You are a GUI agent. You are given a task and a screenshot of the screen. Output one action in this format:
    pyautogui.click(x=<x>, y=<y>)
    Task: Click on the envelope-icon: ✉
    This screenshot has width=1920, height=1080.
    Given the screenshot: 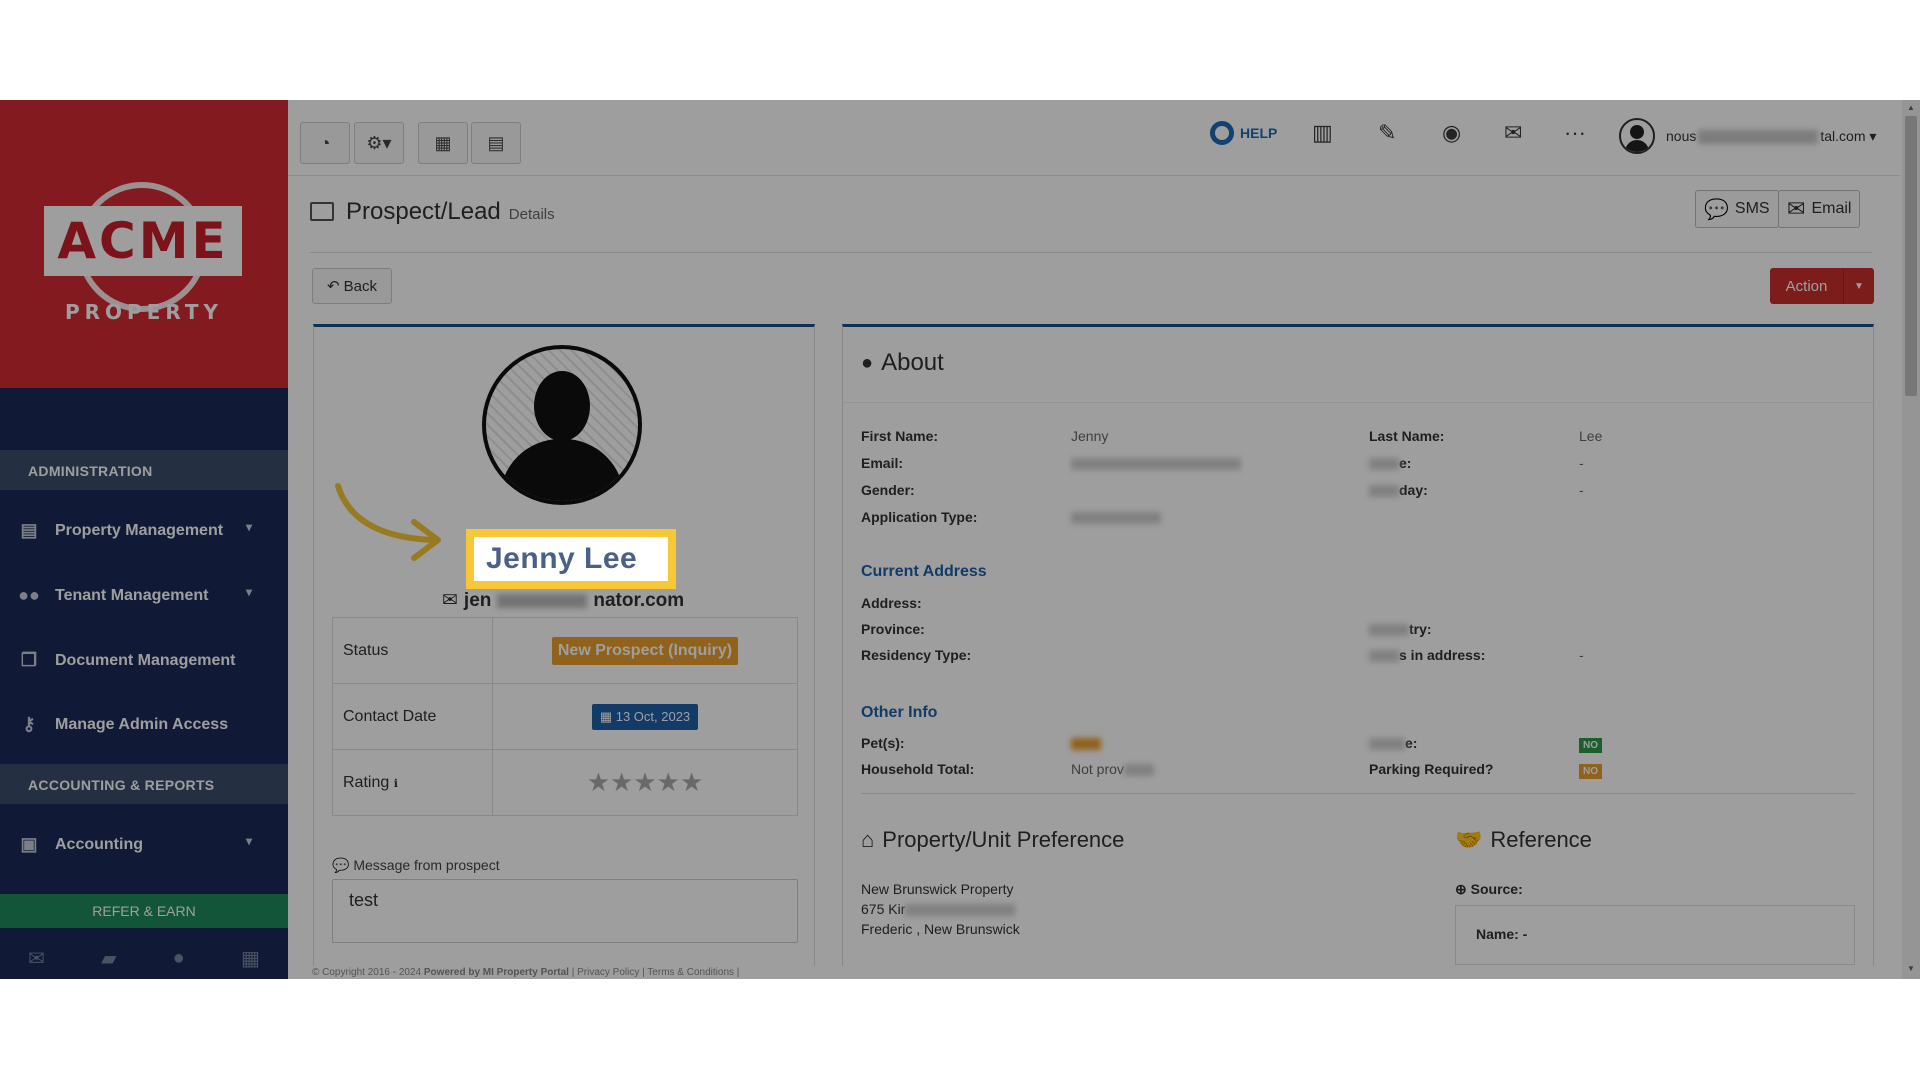 What is the action you would take?
    pyautogui.click(x=1513, y=132)
    